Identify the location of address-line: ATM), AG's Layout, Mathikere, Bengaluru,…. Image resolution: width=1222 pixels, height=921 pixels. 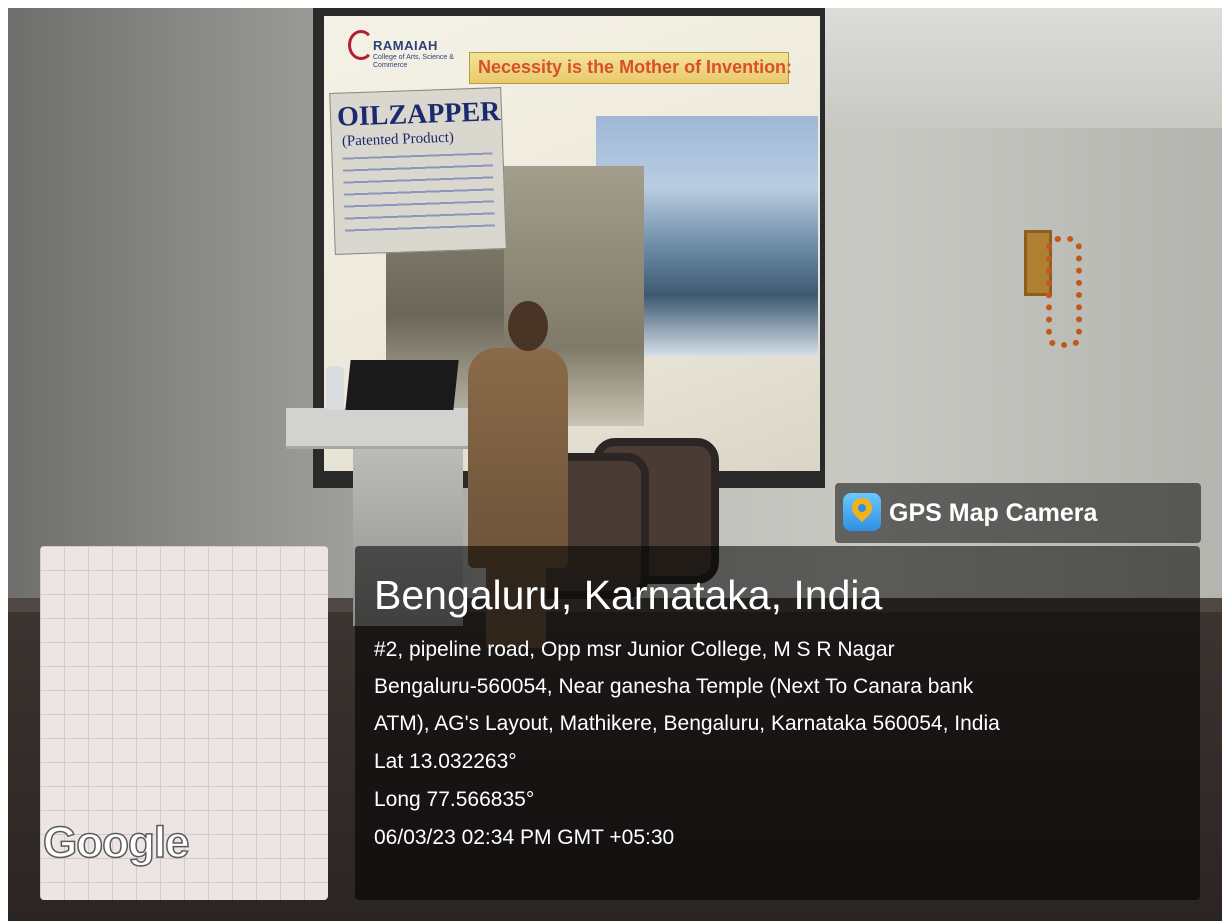
(687, 723).